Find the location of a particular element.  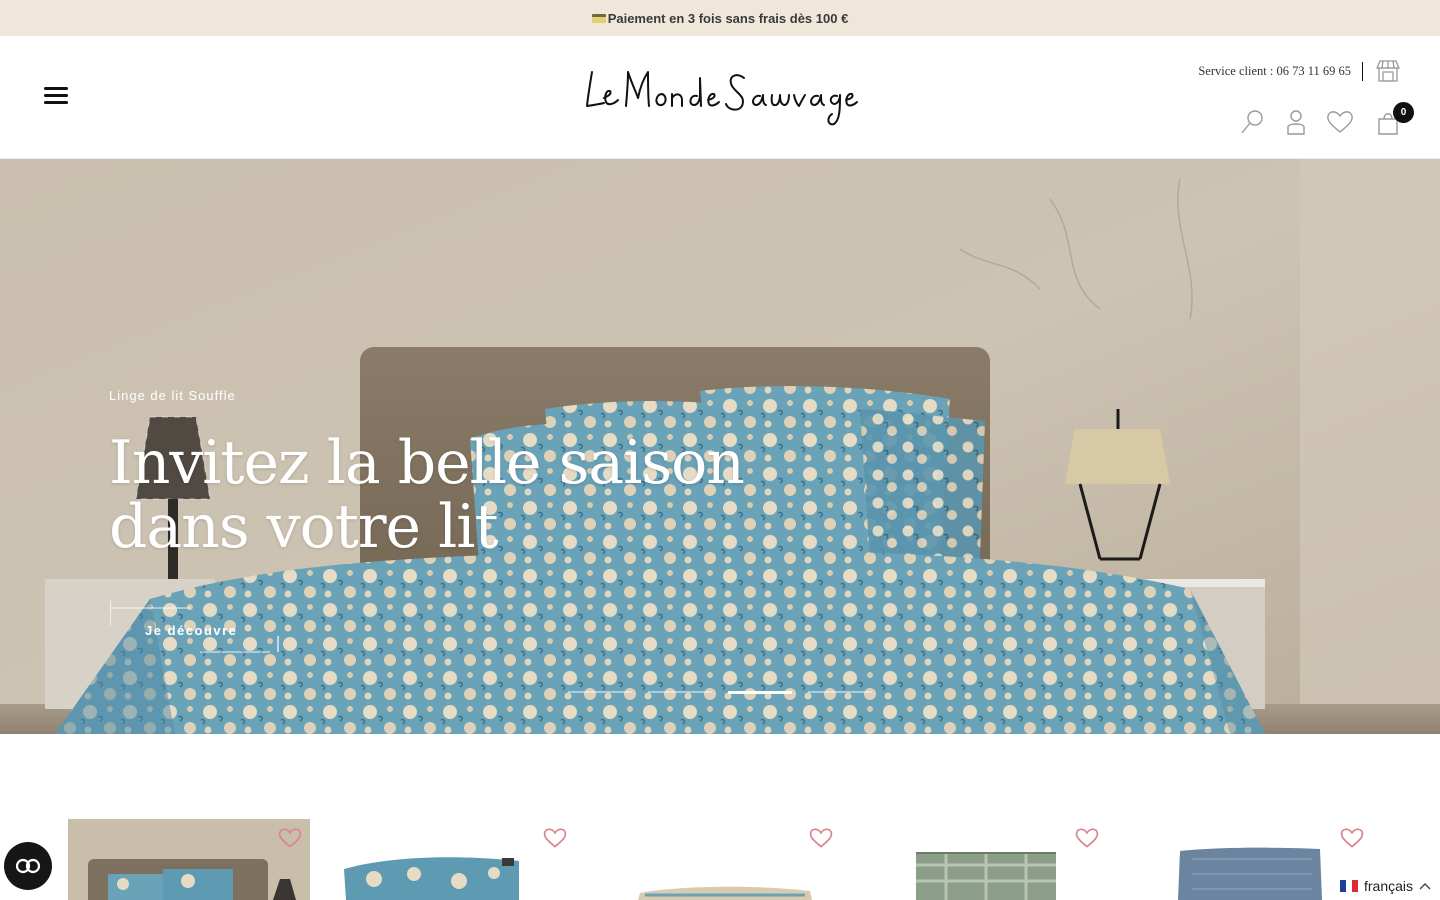

hero-cta-button: Je découvre is located at coordinates (195, 625).